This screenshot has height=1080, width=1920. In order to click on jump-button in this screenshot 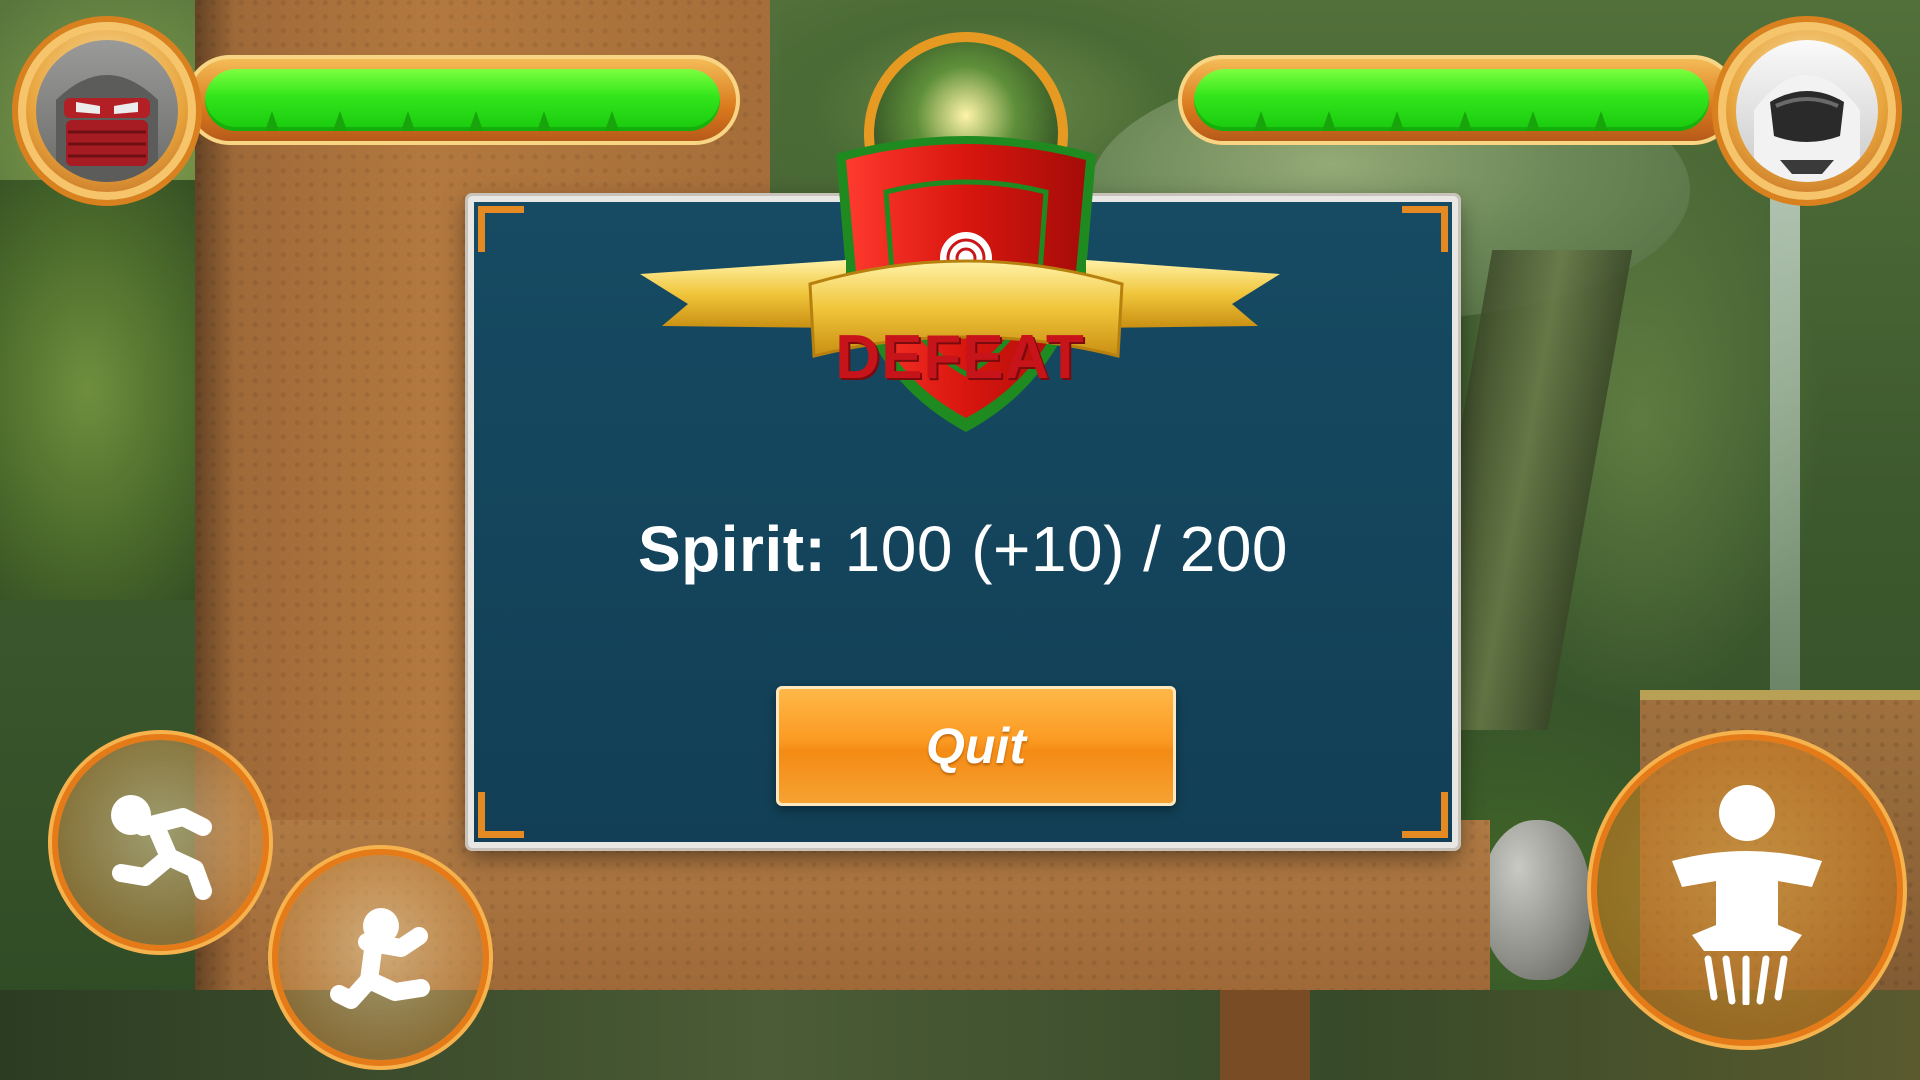, I will do `click(1747, 890)`.